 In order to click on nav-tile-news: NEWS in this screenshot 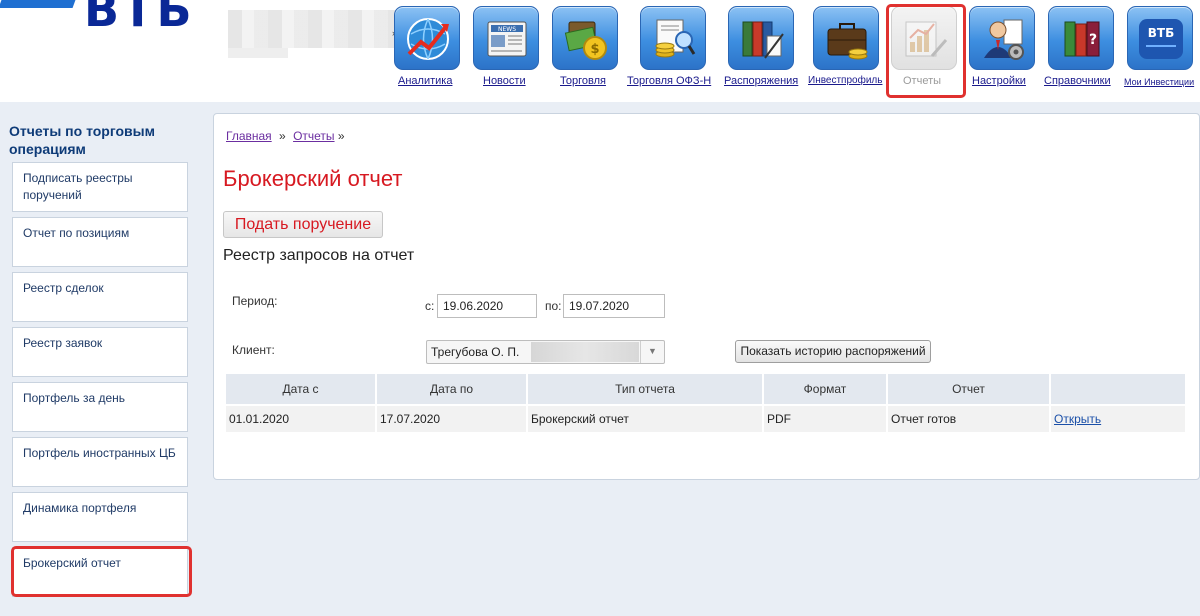, I will do `click(506, 38)`.